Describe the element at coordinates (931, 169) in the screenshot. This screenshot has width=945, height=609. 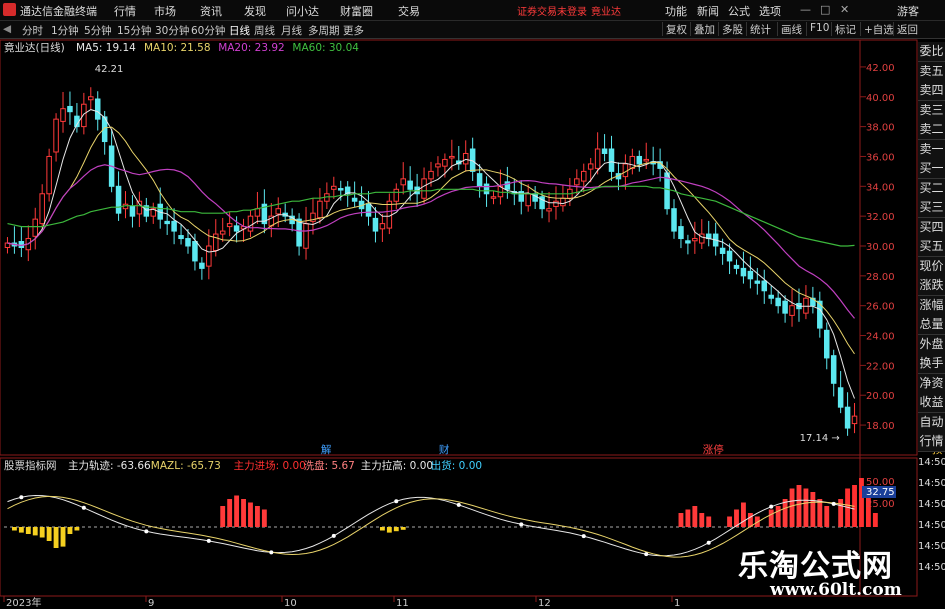
I see `side-panel-item: 买一` at that location.